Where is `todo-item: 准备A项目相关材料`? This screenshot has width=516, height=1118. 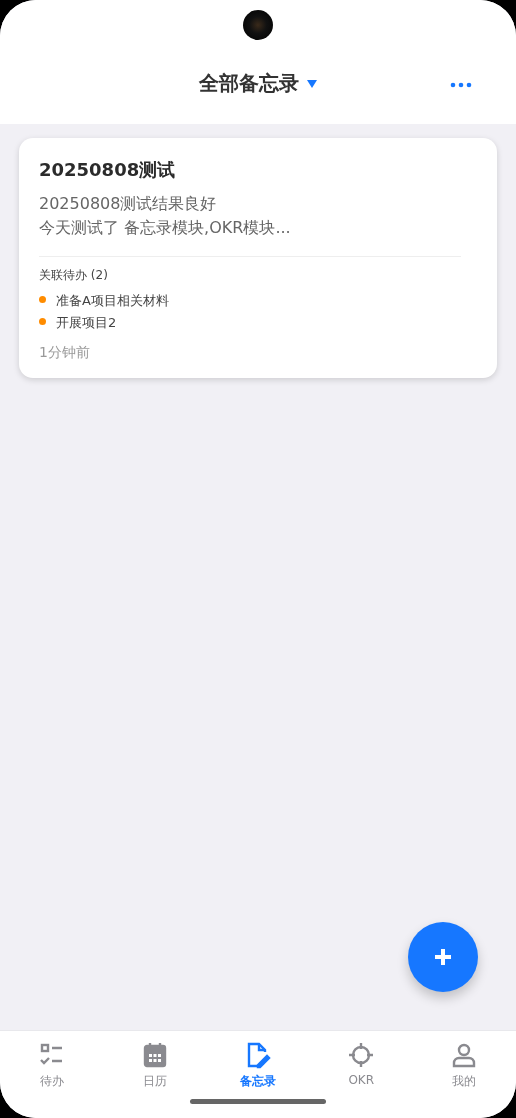
todo-item: 准备A项目相关材料 is located at coordinates (112, 301).